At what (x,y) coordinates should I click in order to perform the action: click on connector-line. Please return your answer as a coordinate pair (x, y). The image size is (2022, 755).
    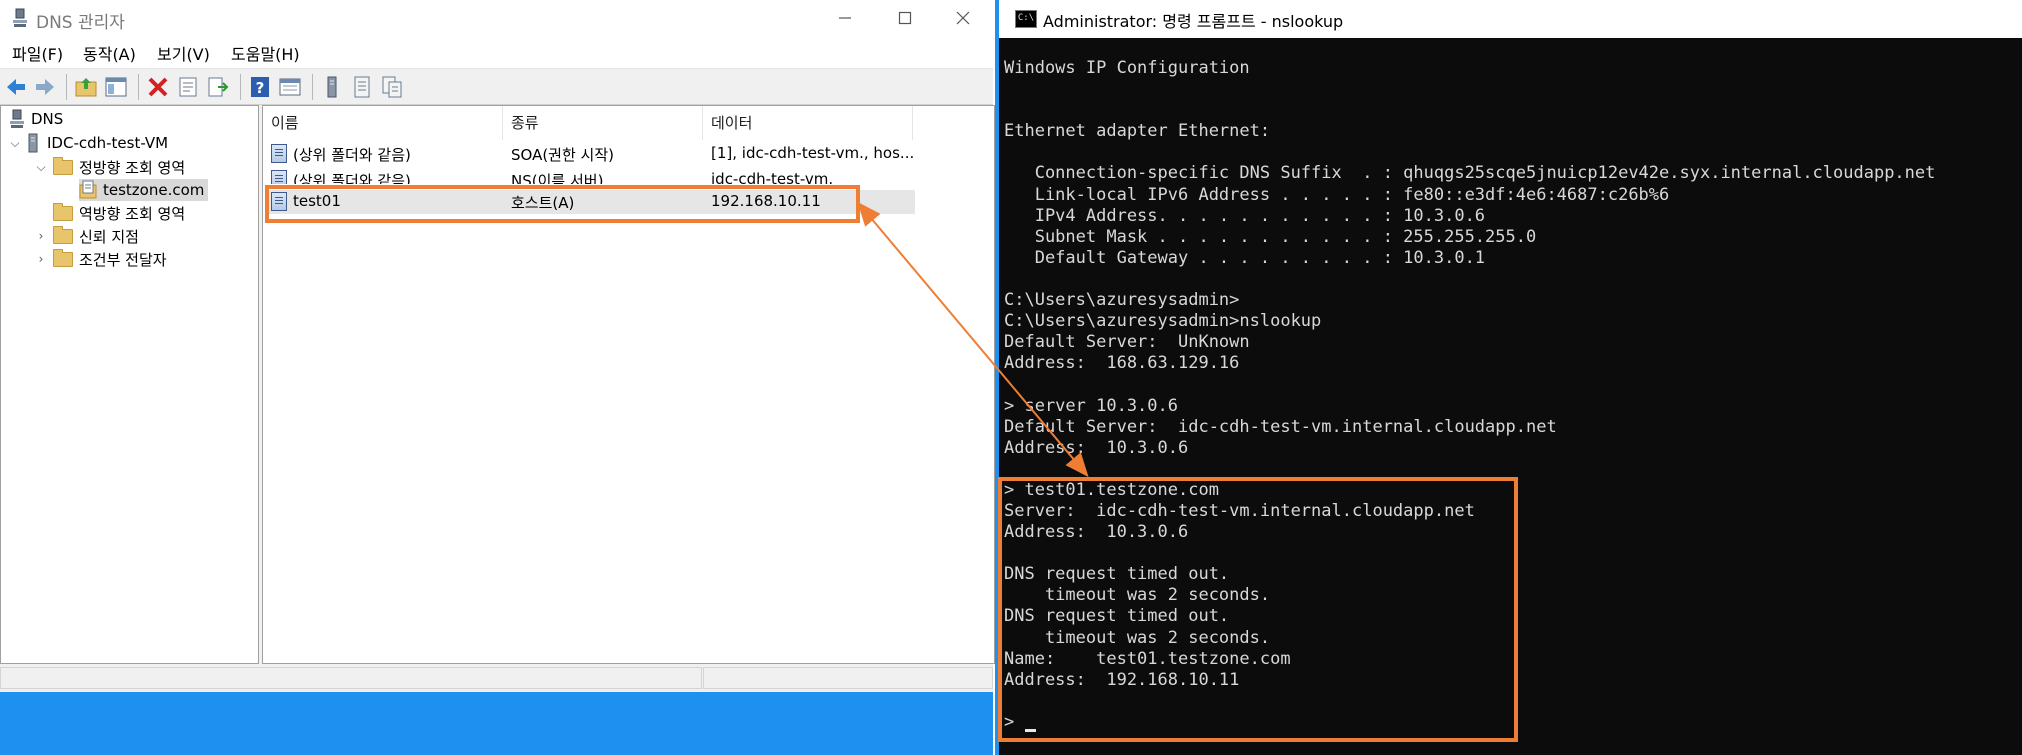
    Looking at the image, I should click on (973, 339).